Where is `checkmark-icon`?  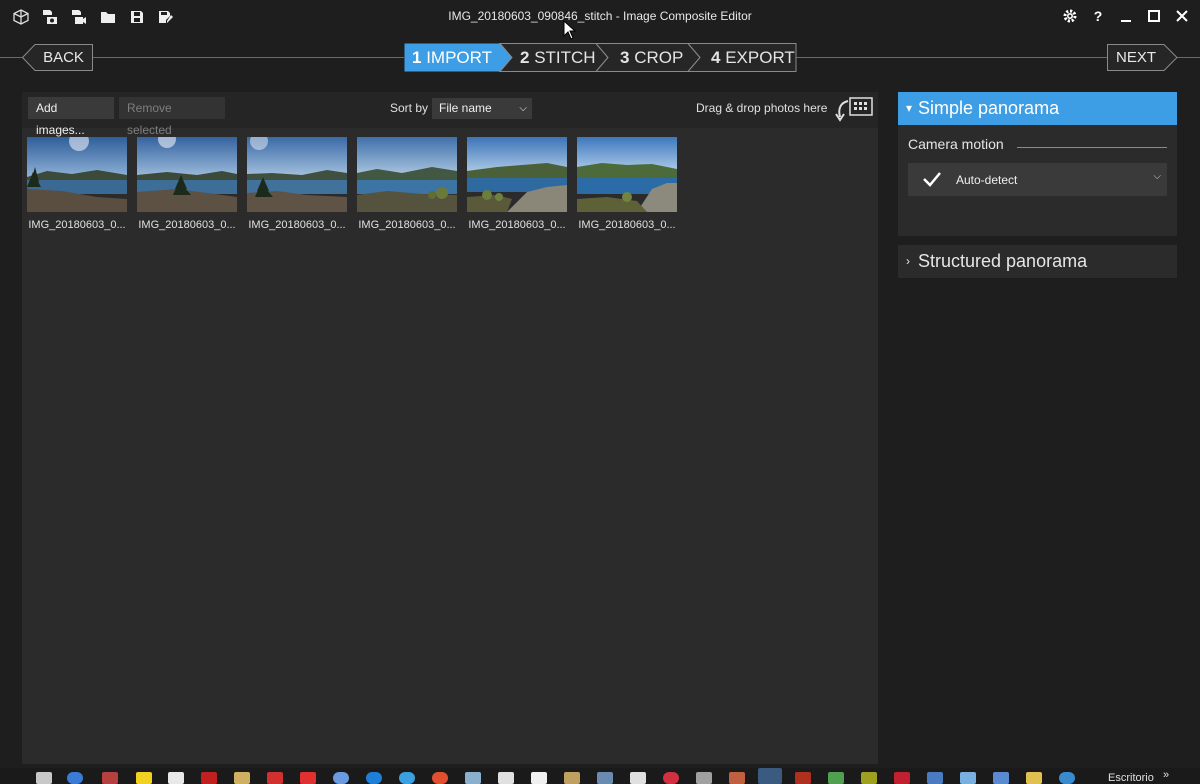
checkmark-icon is located at coordinates (932, 179).